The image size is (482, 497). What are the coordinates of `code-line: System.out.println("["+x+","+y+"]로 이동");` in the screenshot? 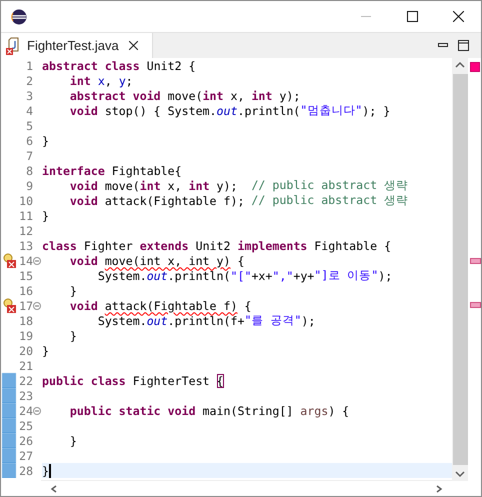 It's located at (245, 275).